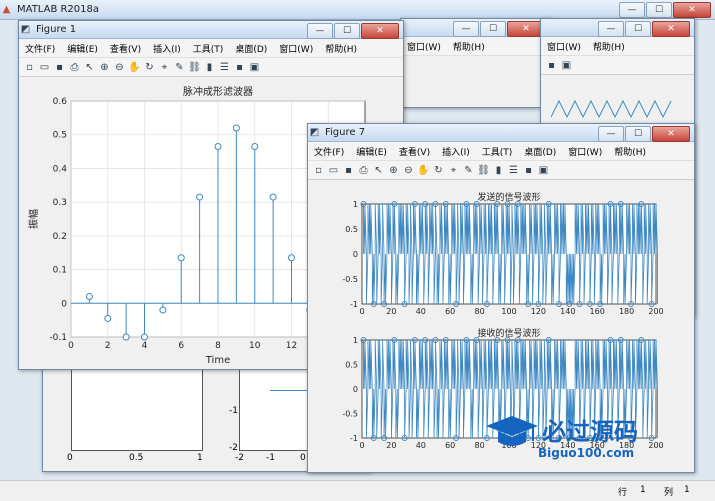  I want to click on y-tick-label: 0.3, so click(60, 203).